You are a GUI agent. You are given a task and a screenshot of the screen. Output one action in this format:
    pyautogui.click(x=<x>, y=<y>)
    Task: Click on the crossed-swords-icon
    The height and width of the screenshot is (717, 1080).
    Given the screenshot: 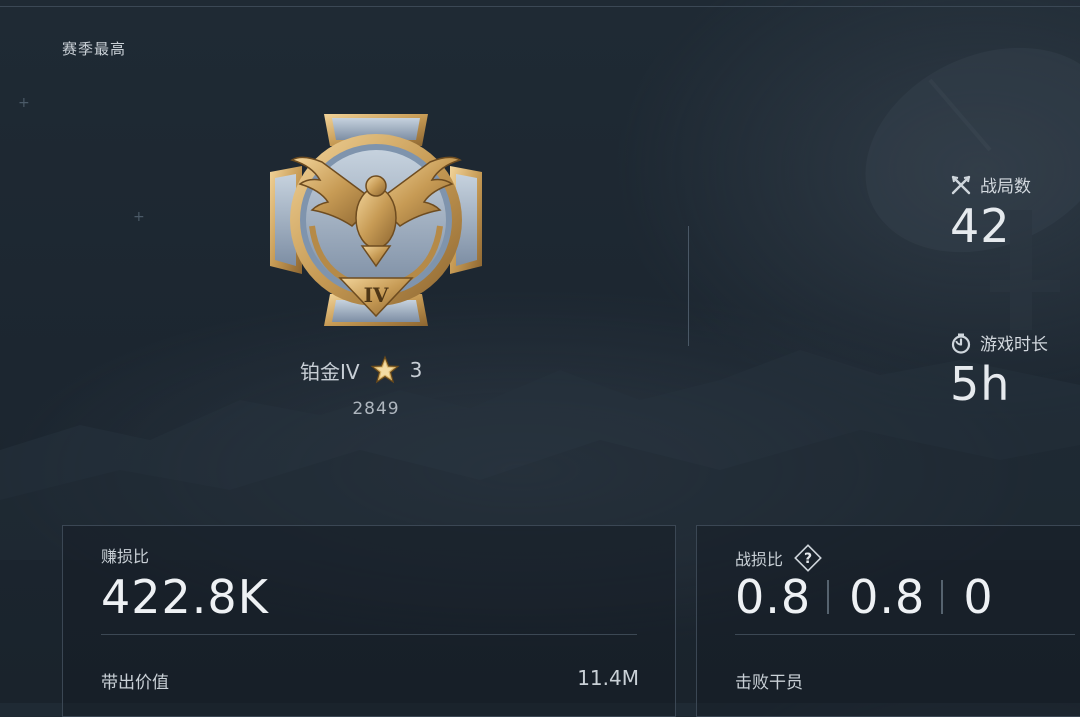 What is the action you would take?
    pyautogui.click(x=961, y=184)
    